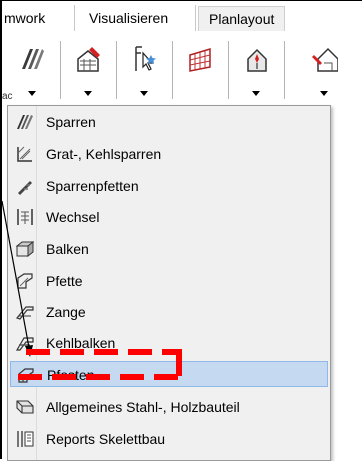 This screenshot has height=461, width=362. Describe the element at coordinates (25, 217) in the screenshot. I see `wechsel-icon` at that location.